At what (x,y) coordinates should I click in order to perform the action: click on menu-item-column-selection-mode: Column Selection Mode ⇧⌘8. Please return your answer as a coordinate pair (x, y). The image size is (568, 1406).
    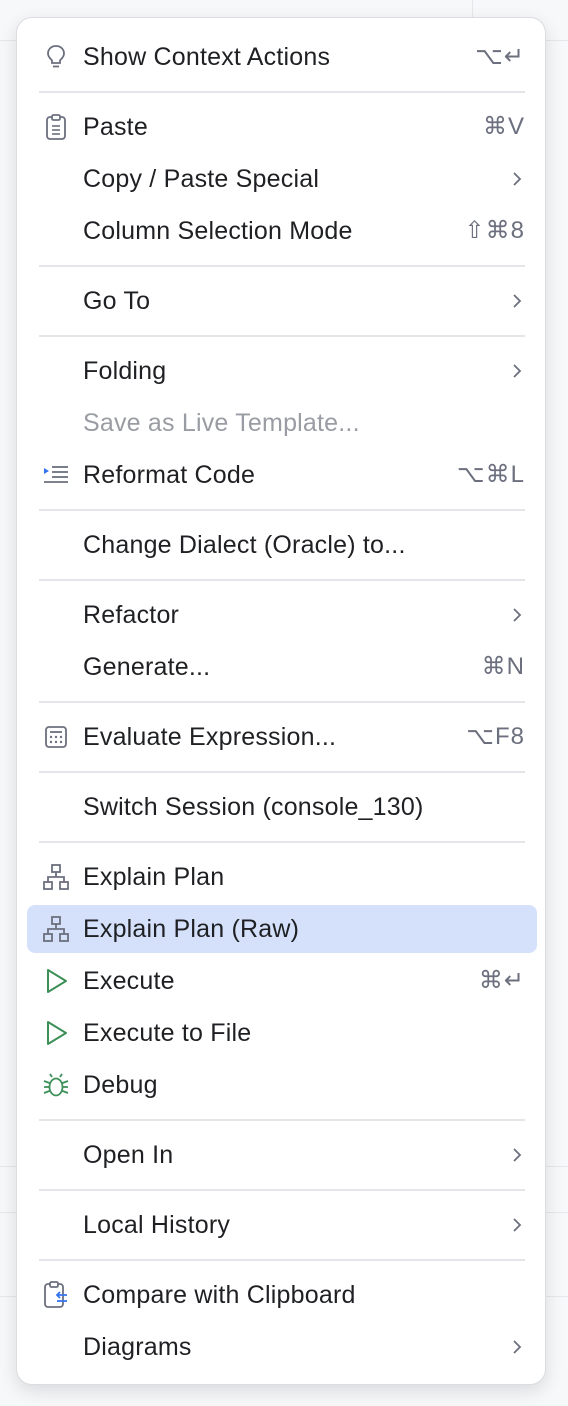
    Looking at the image, I should click on (282, 231).